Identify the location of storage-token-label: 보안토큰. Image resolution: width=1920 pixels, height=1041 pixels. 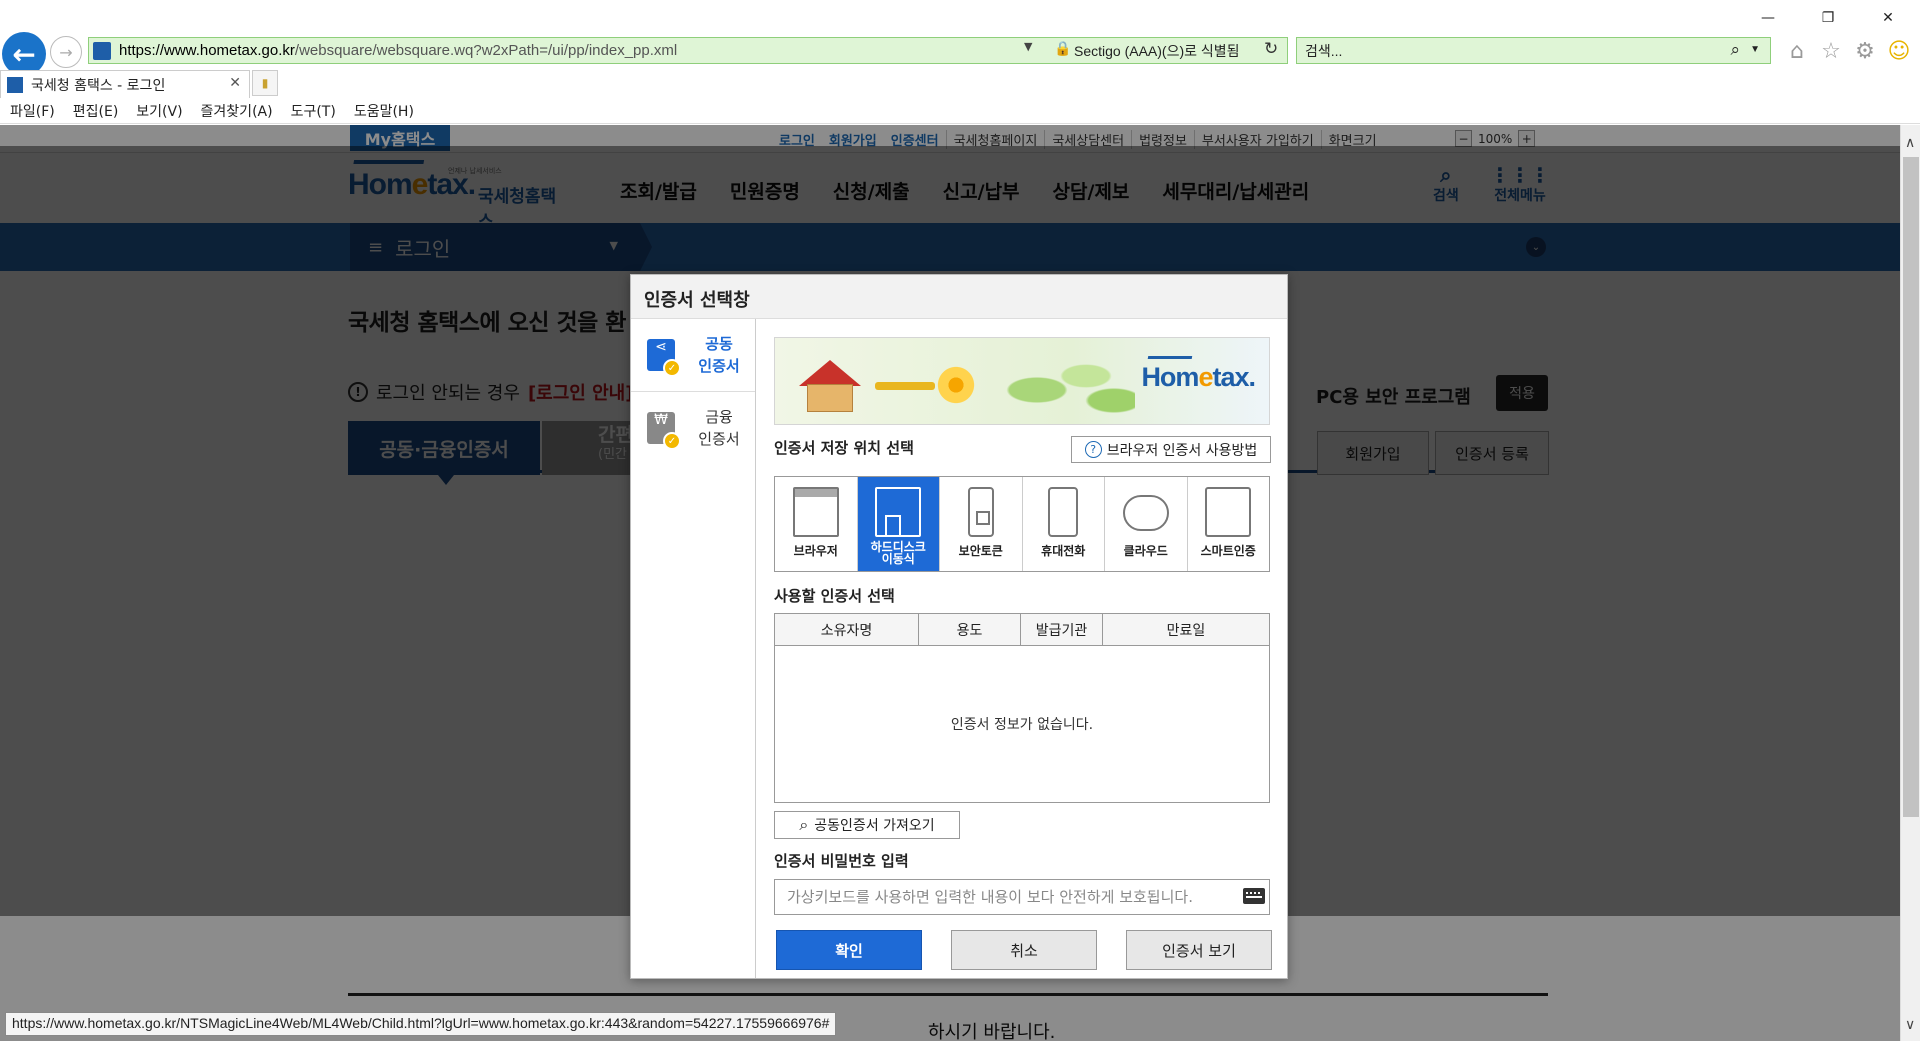
(980, 551).